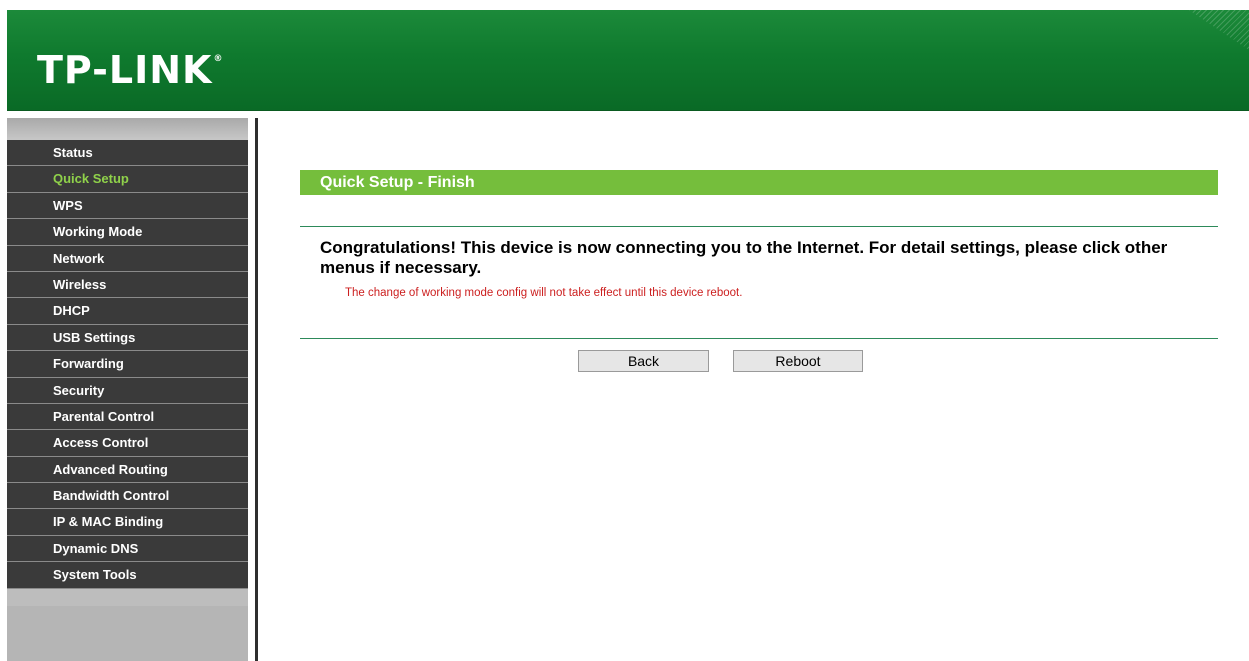 The width and height of the screenshot is (1249, 661). What do you see at coordinates (127, 129) in the screenshot?
I see `sidebar-top` at bounding box center [127, 129].